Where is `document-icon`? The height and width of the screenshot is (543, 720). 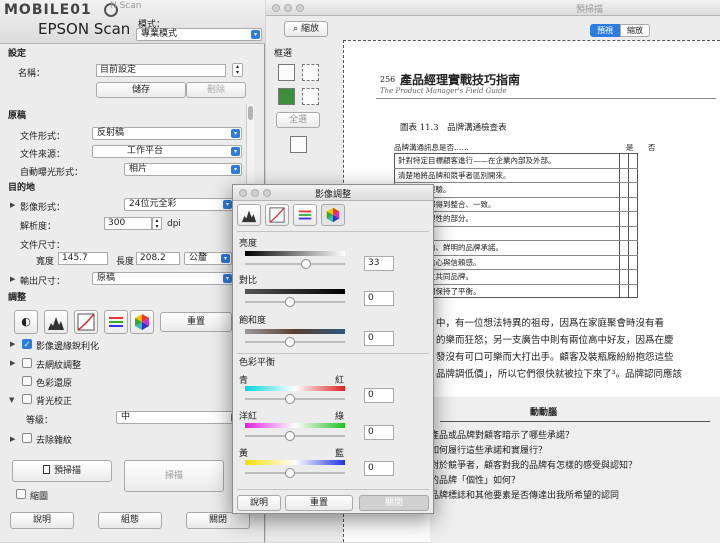 document-icon is located at coordinates (46, 469).